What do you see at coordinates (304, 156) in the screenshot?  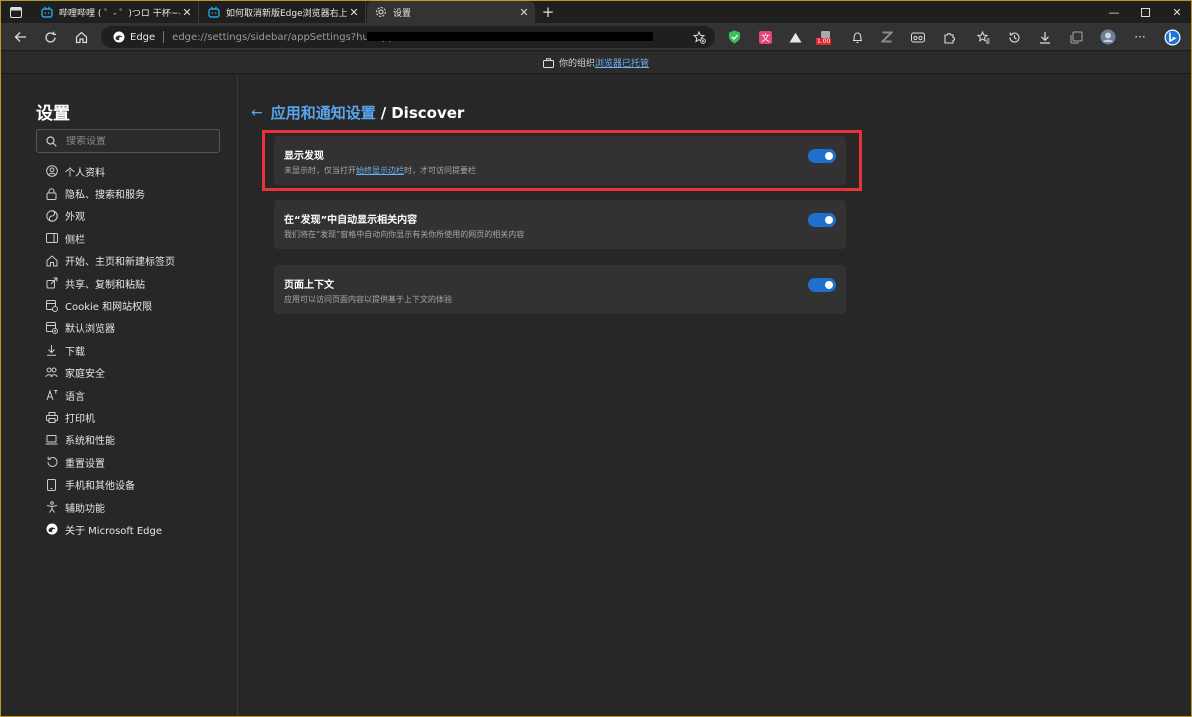 I see `setting-title: 显示发现` at bounding box center [304, 156].